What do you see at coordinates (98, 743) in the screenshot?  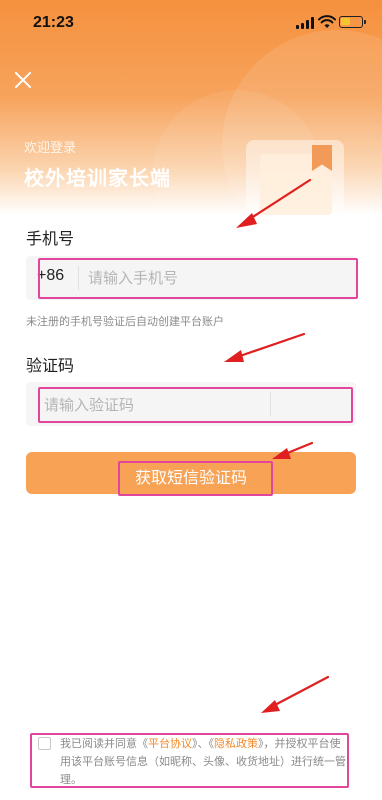 I see `agreement-prefix: 我已阅读并同意` at bounding box center [98, 743].